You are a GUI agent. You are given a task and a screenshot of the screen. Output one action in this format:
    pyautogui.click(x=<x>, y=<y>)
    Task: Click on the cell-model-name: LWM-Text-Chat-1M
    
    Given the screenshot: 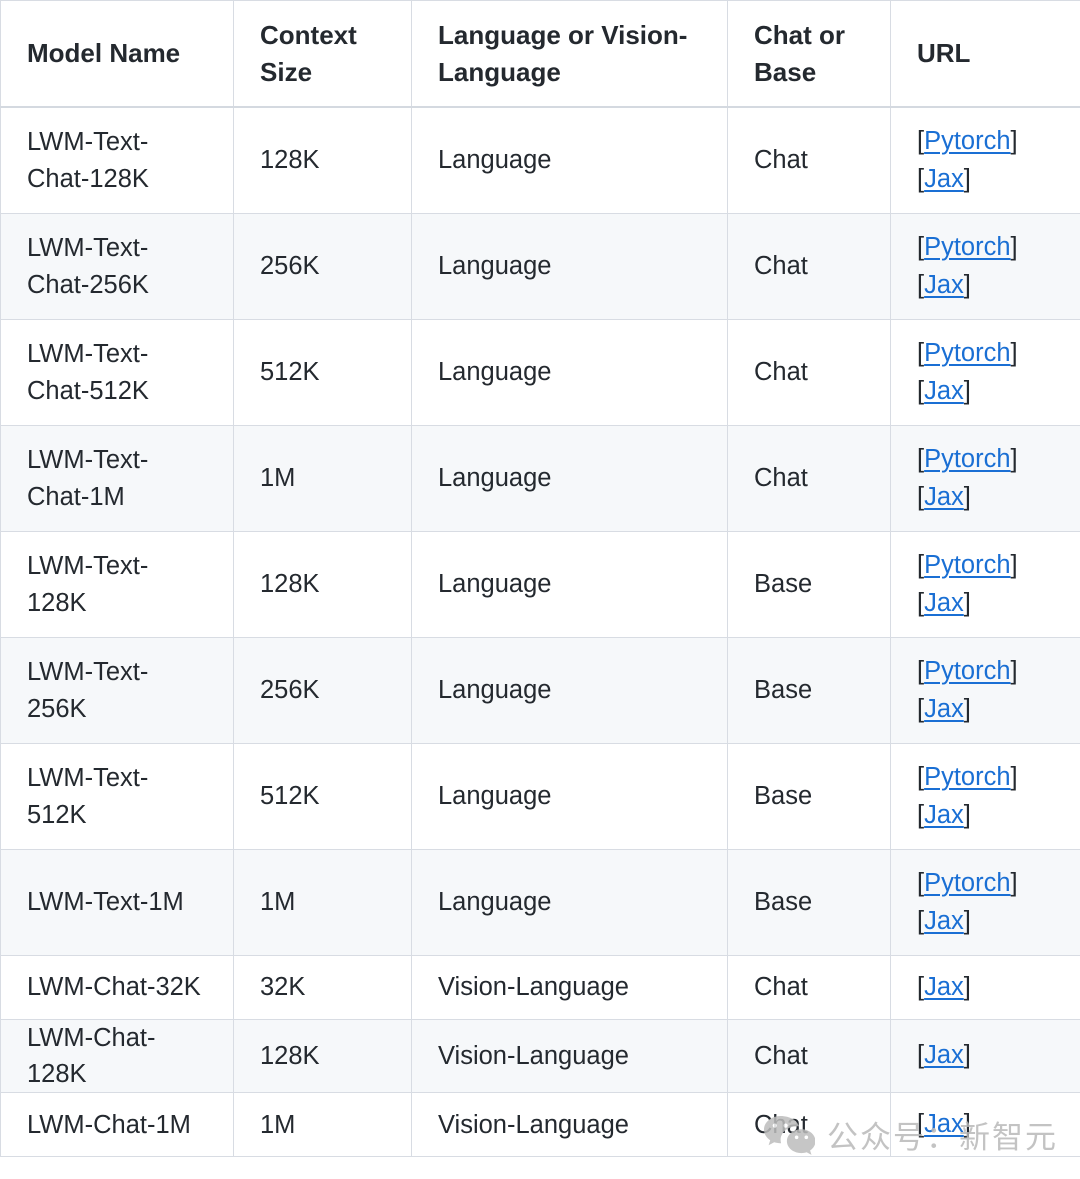 What is the action you would take?
    pyautogui.click(x=117, y=478)
    